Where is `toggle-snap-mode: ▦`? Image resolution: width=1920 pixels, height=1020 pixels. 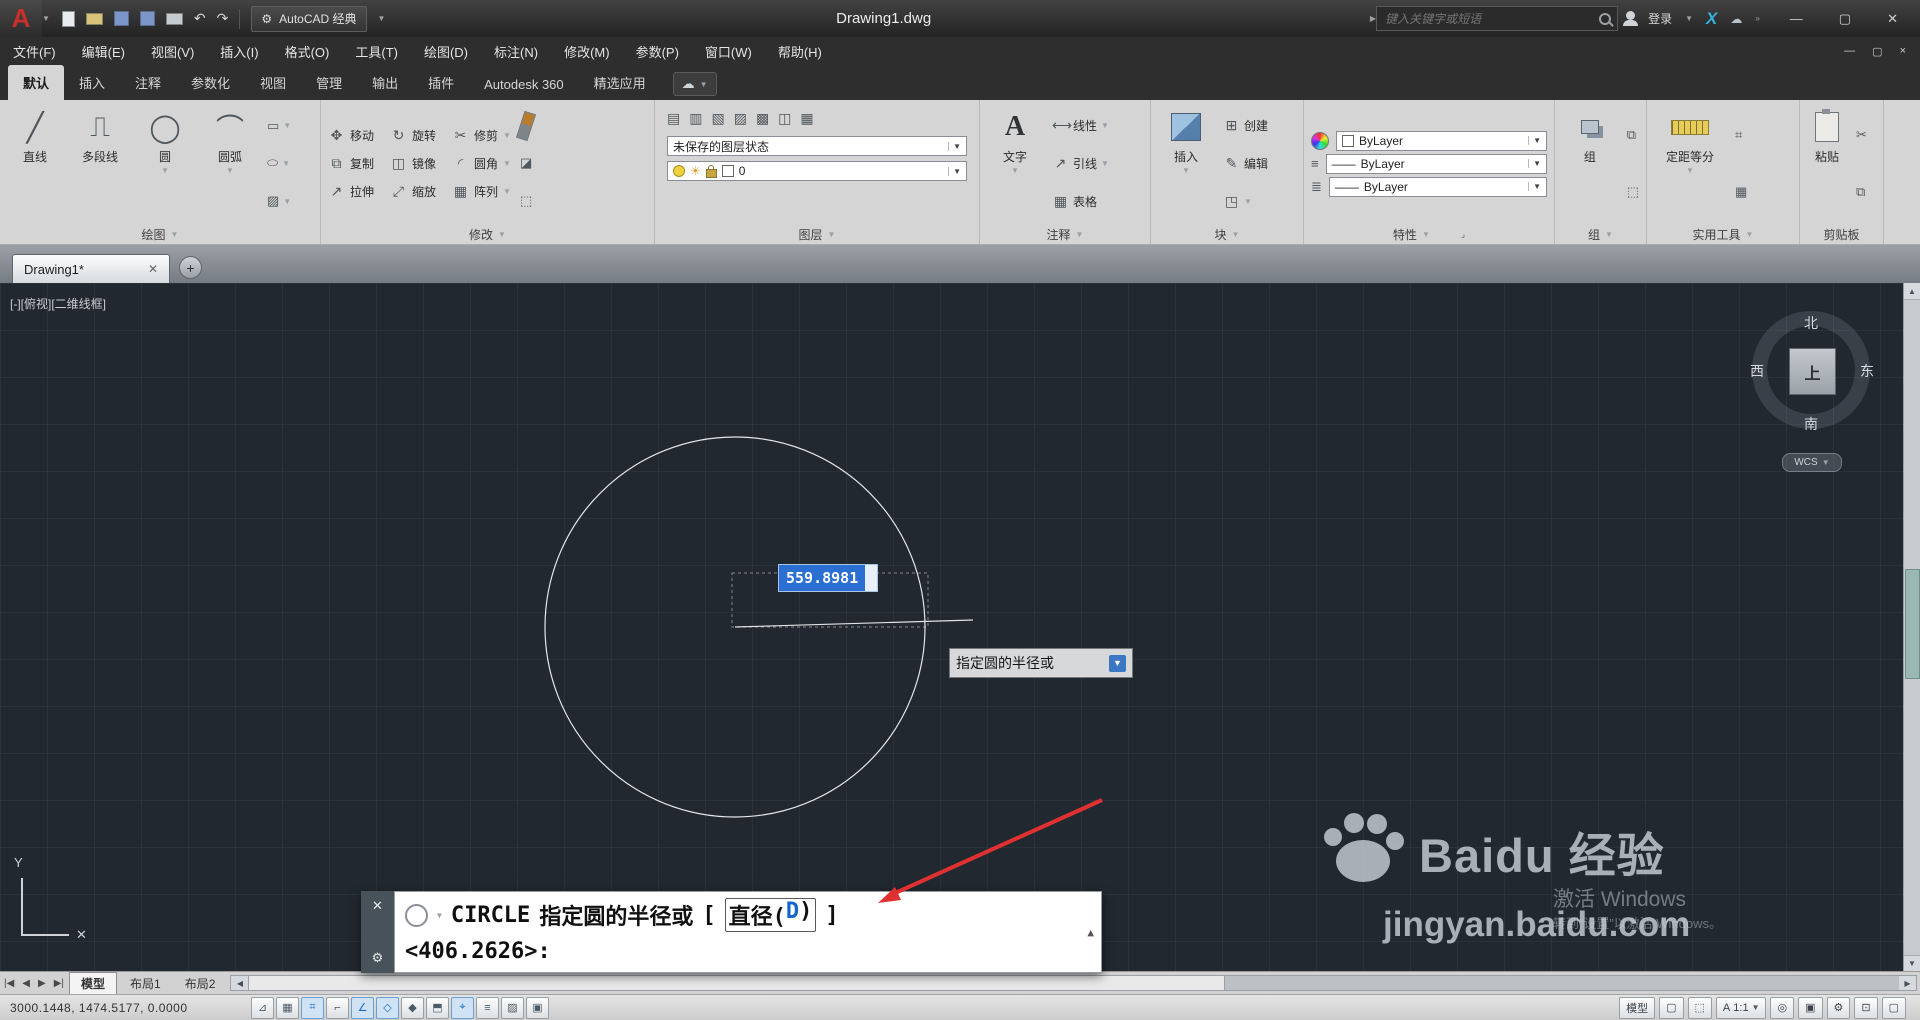 toggle-snap-mode: ▦ is located at coordinates (287, 1007).